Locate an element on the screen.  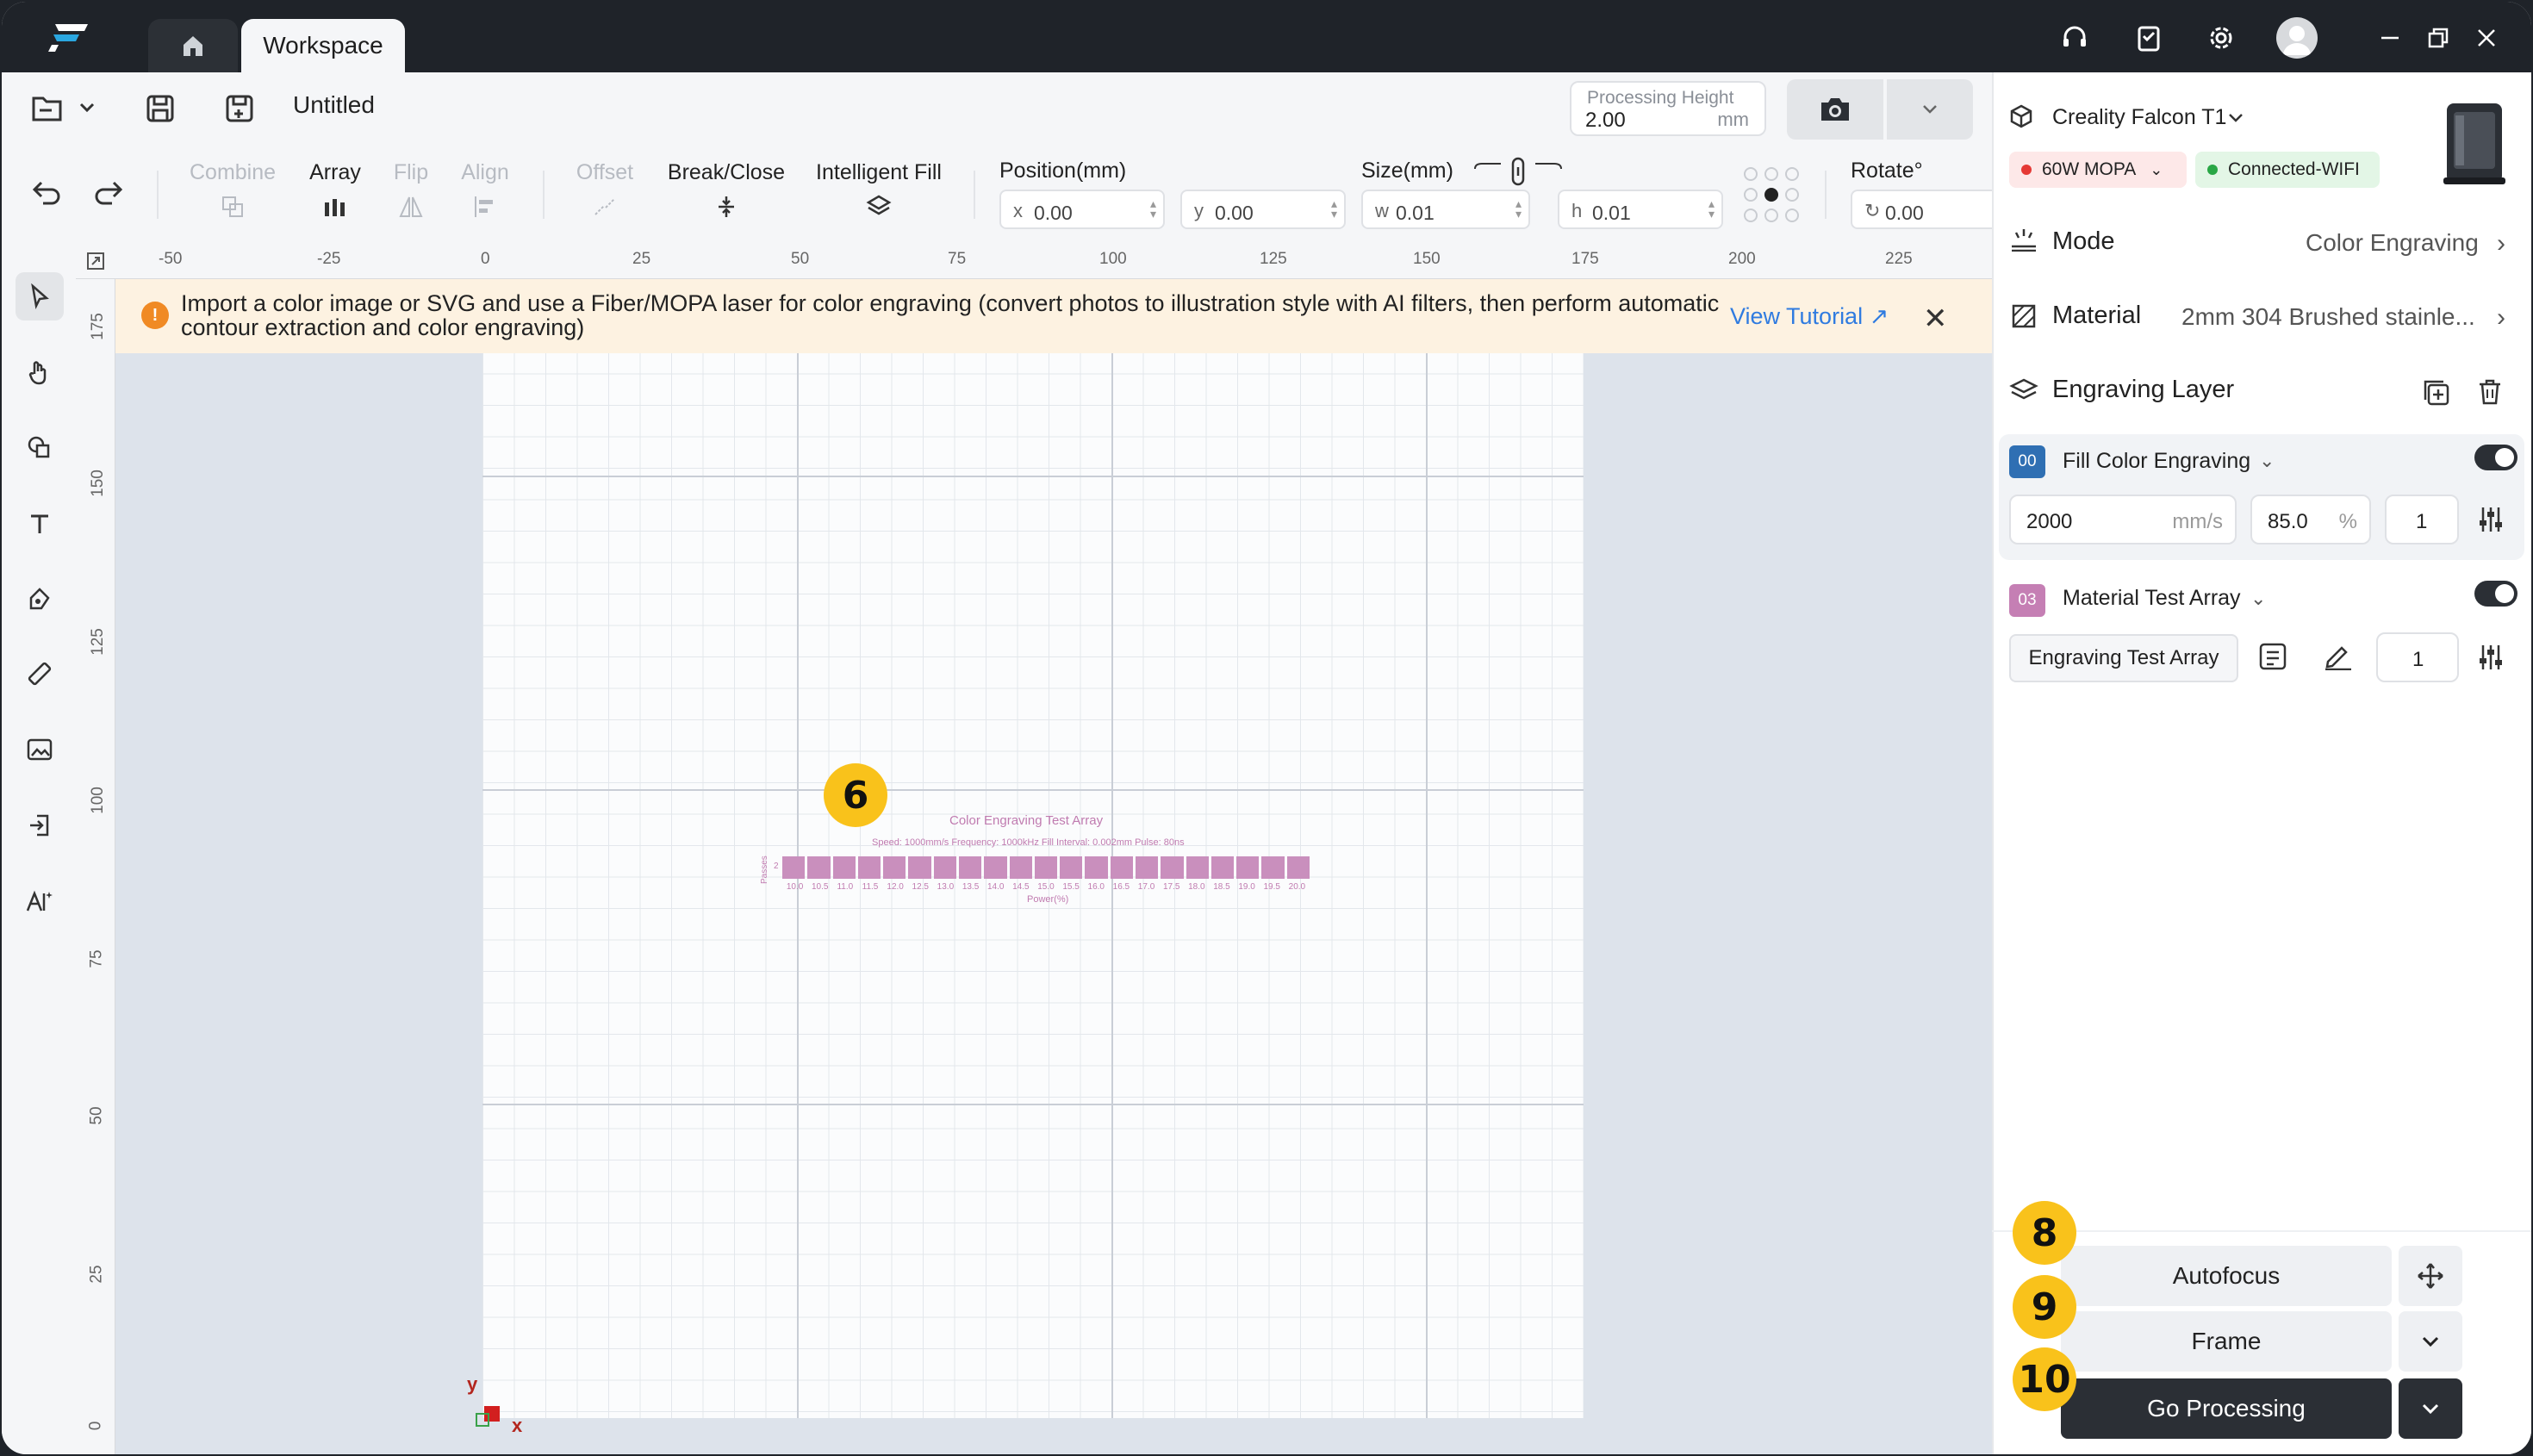
layer-index-badge: 00 is located at coordinates (2027, 462).